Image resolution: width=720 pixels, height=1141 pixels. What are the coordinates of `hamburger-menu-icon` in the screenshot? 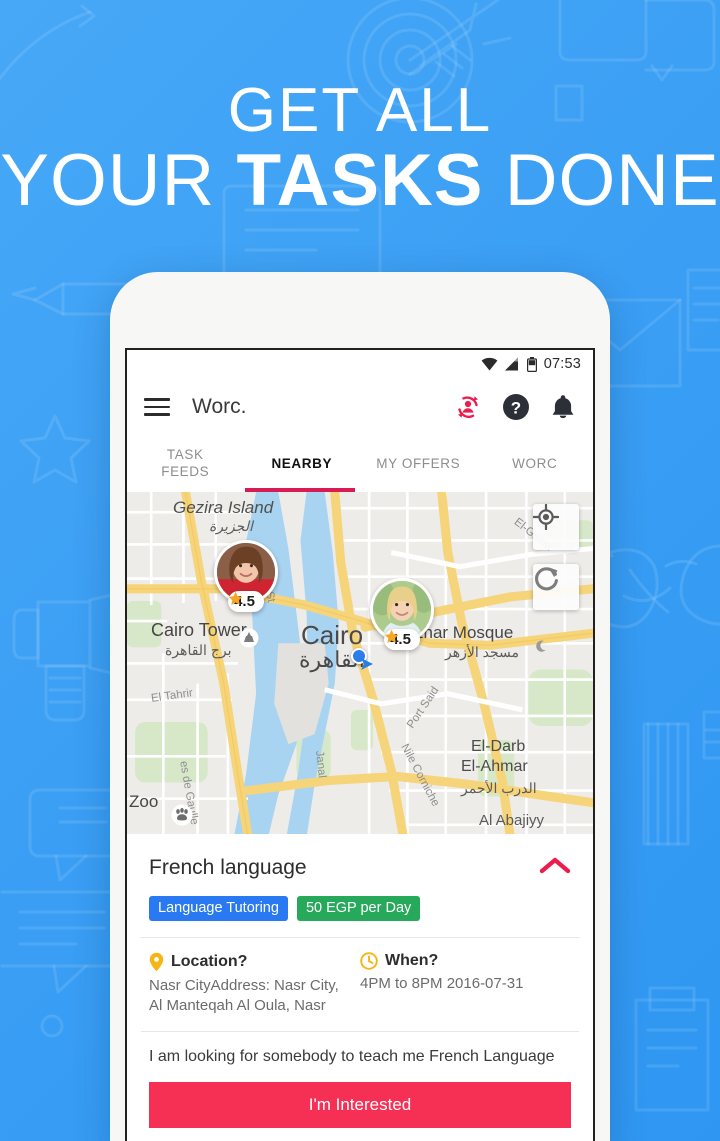 It's located at (157, 407).